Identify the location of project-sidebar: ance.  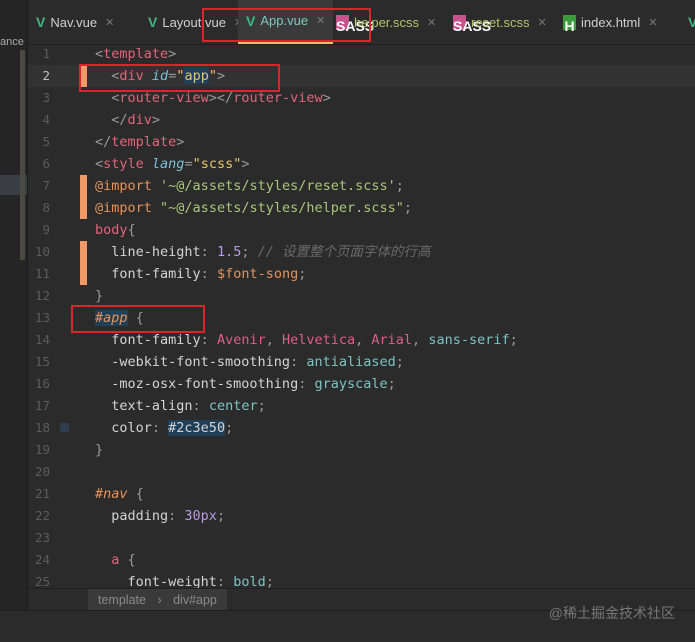
(14, 320).